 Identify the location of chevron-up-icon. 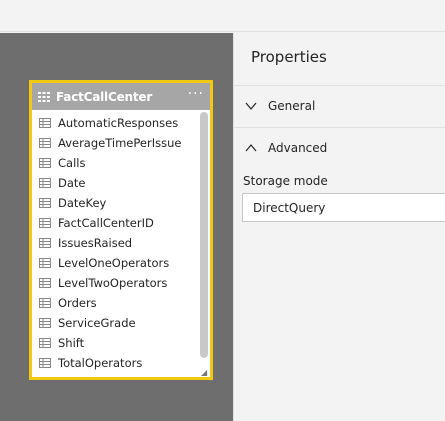
(251, 147).